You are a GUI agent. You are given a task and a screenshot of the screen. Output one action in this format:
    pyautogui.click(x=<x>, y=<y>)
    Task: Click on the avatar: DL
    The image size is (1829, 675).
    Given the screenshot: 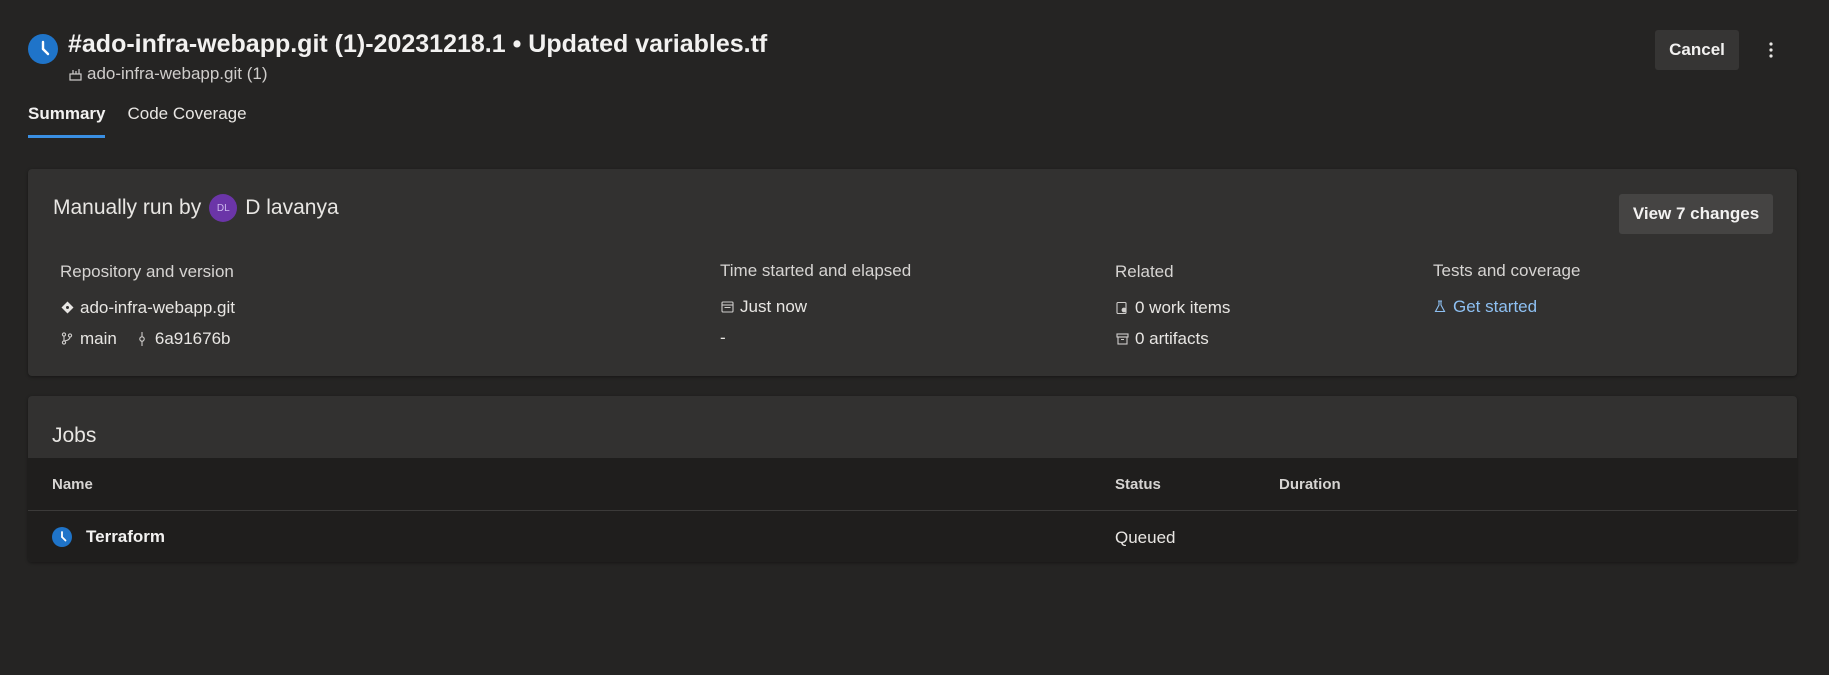 What is the action you would take?
    pyautogui.click(x=223, y=208)
    